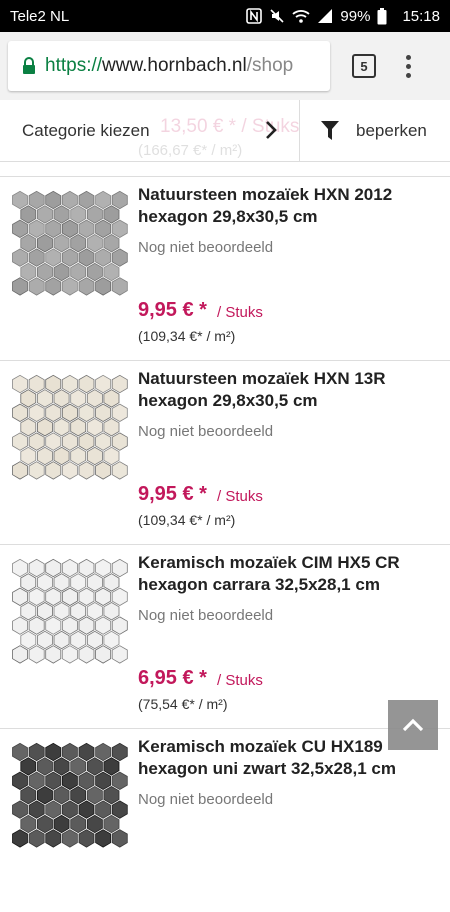 Image resolution: width=450 pixels, height=912 pixels. Describe the element at coordinates (183, 704) in the screenshot. I see `price-per-m2: (75,54 €* / m²)` at that location.